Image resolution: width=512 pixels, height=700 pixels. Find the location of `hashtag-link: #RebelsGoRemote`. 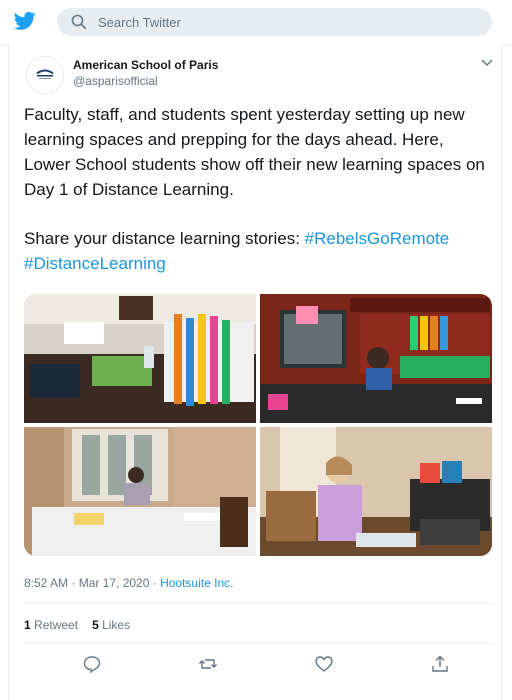

hashtag-link: #RebelsGoRemote is located at coordinates (377, 238).